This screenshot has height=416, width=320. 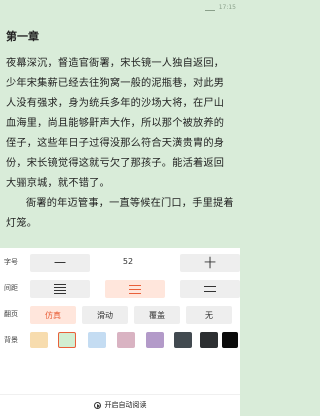 I want to click on spacing-medium-icon, so click(x=135, y=289).